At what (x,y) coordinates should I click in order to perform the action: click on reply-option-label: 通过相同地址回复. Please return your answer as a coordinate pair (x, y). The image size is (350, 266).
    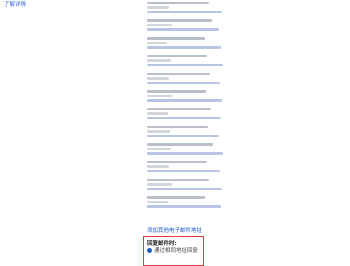
    Looking at the image, I should click on (176, 251).